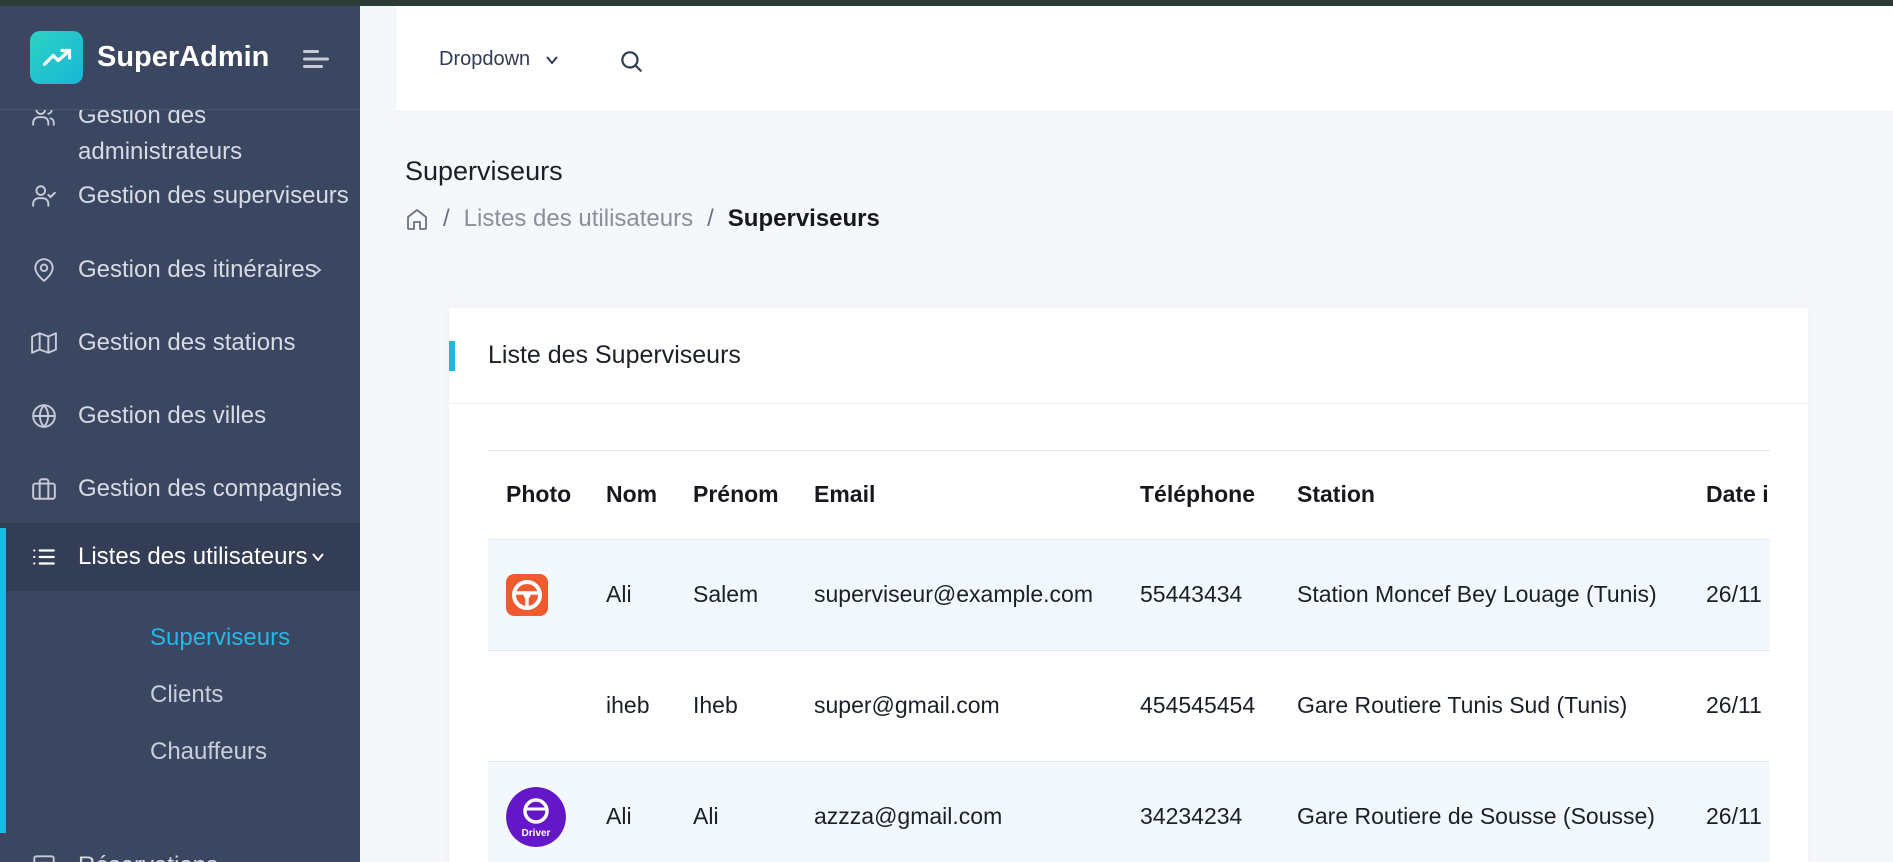 The height and width of the screenshot is (862, 1893). Describe the element at coordinates (527, 594) in the screenshot. I see `steering-wheel-app-icon` at that location.